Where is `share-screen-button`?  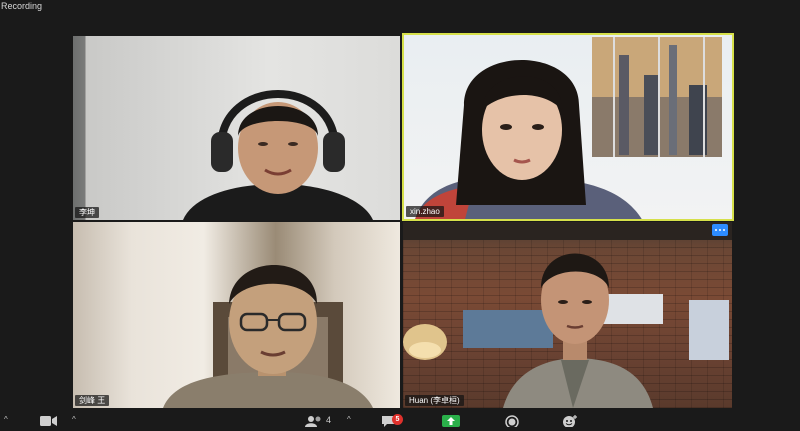 share-screen-button is located at coordinates (451, 423).